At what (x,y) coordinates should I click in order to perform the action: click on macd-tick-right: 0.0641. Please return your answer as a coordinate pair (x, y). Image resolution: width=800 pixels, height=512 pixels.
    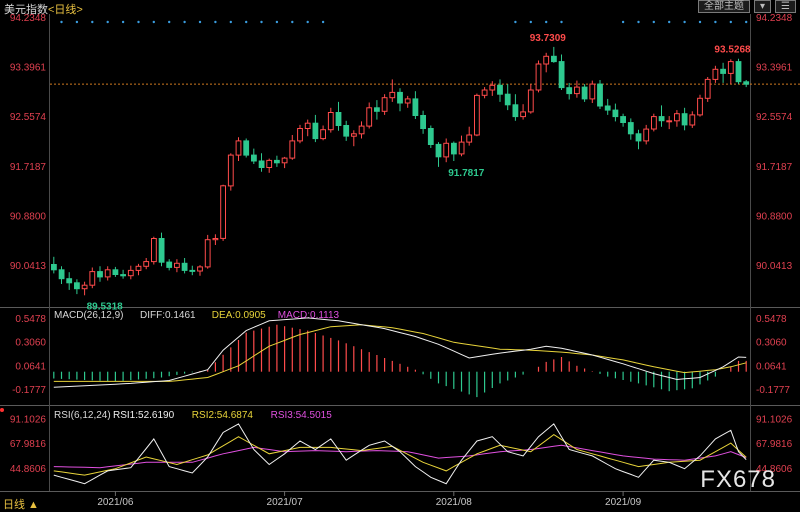
    Looking at the image, I should click on (771, 366).